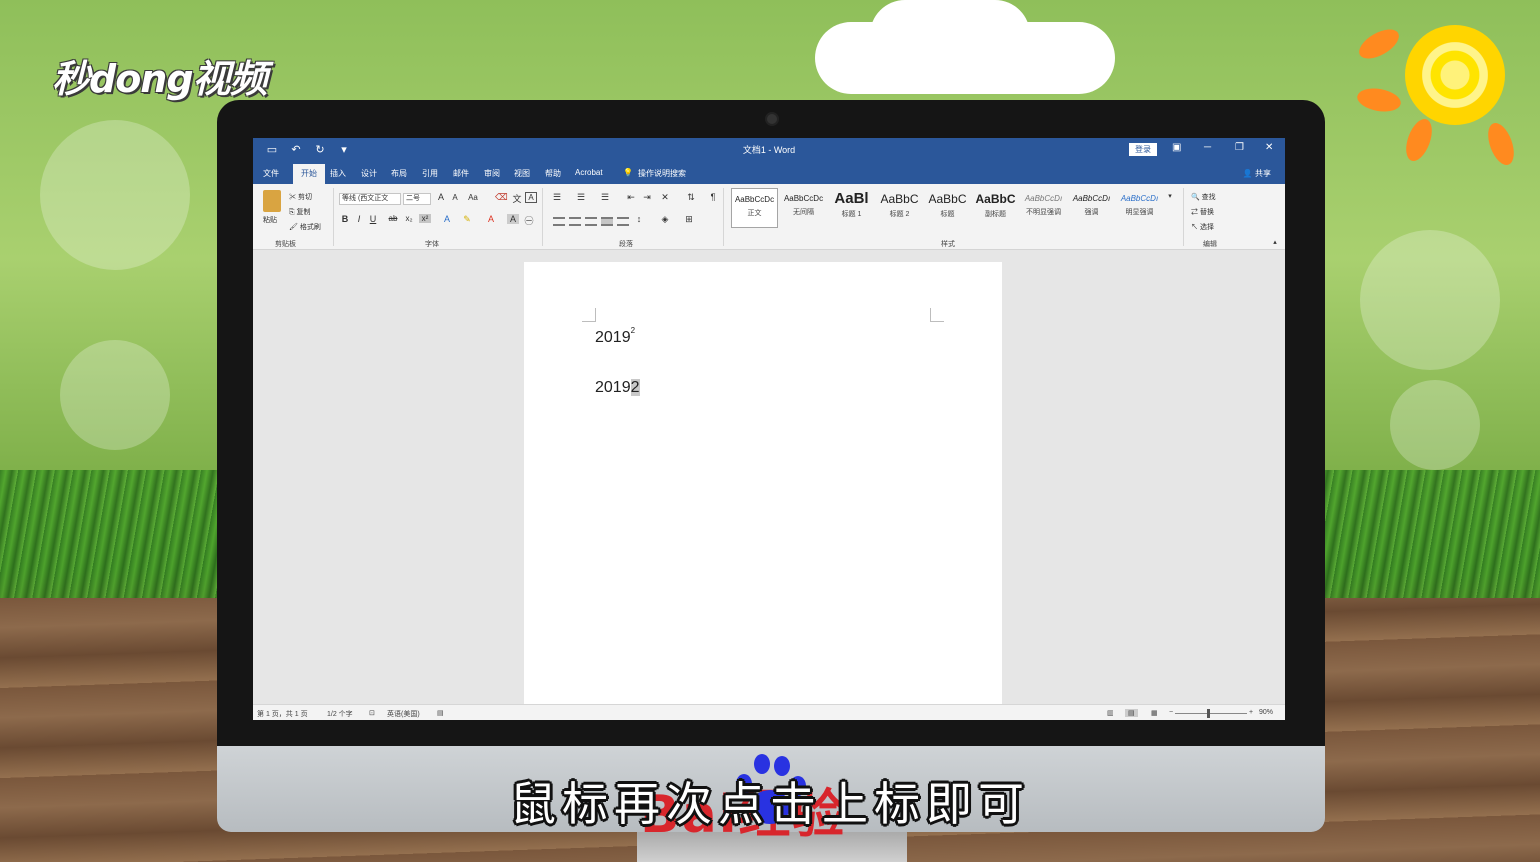 This screenshot has width=1540, height=862. I want to click on distributed-icon, so click(623, 221).